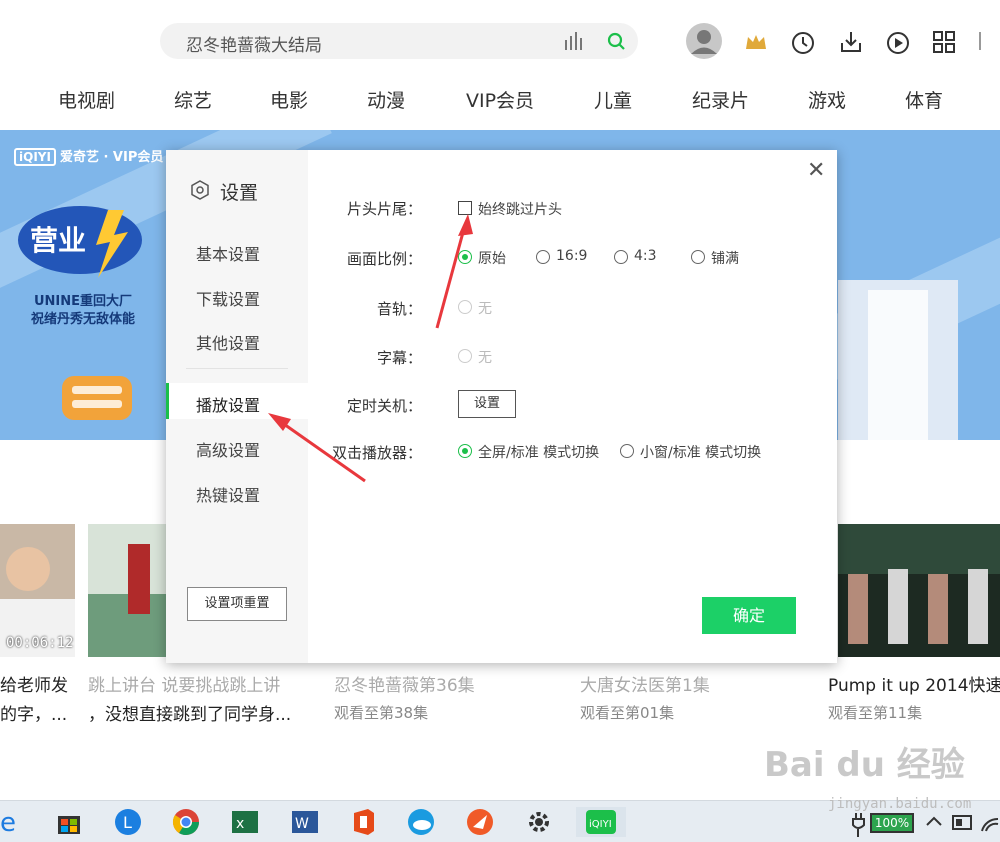 This screenshot has height=842, width=1000. What do you see at coordinates (186, 822) in the screenshot?
I see `chrome-icon` at bounding box center [186, 822].